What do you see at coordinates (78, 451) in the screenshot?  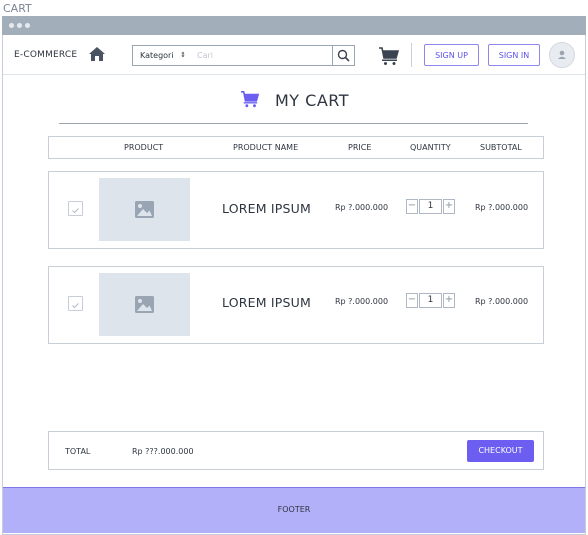 I see `total-label: TOTAL` at bounding box center [78, 451].